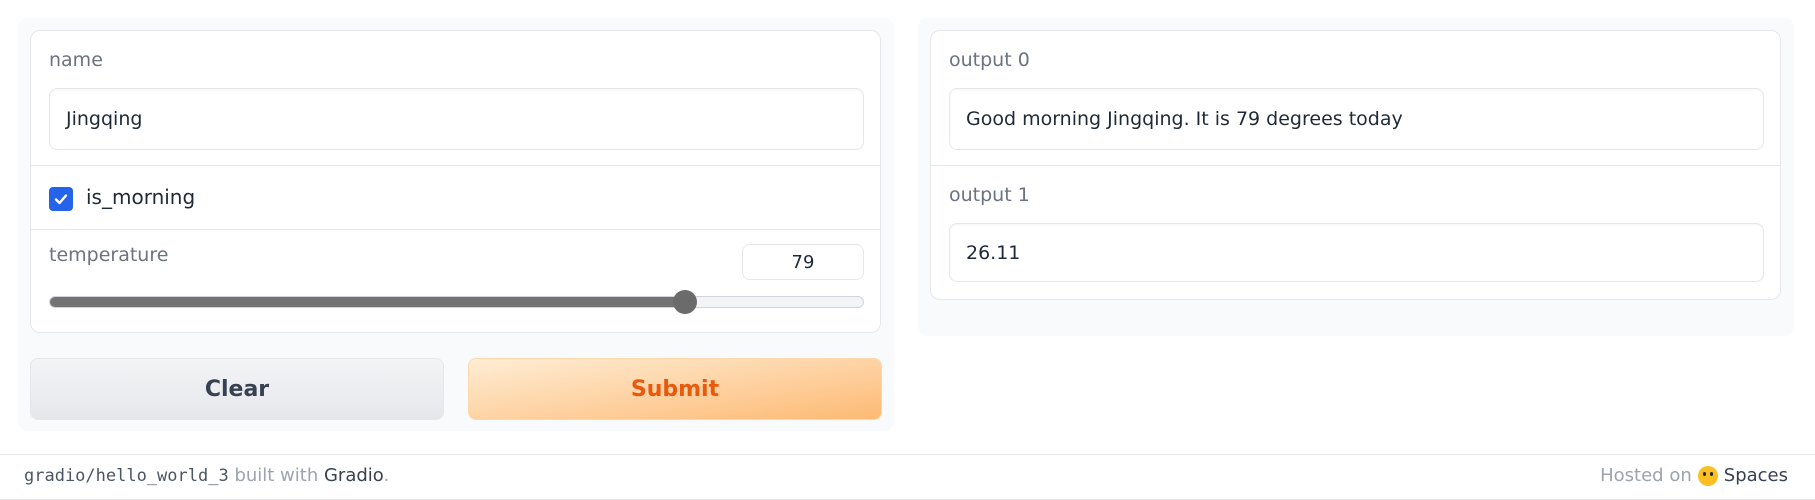 The width and height of the screenshot is (1815, 500). Describe the element at coordinates (675, 389) in the screenshot. I see `submit-button: Submit` at that location.